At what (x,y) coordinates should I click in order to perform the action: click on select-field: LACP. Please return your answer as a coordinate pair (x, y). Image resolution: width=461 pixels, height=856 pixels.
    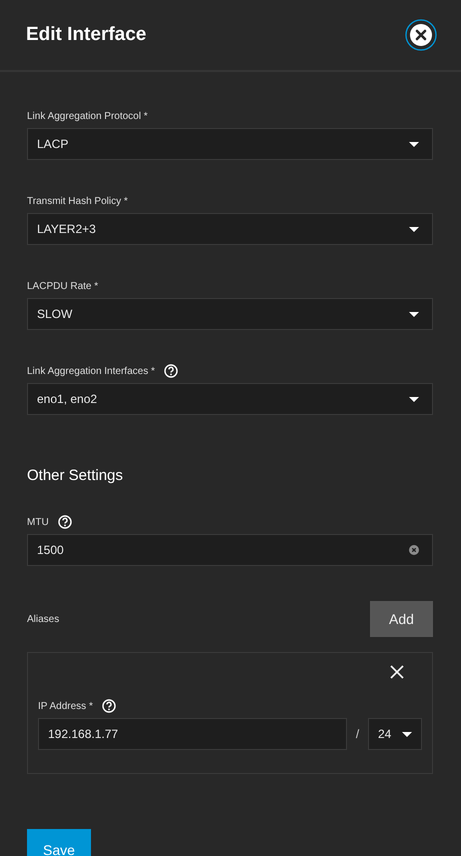
    Looking at the image, I should click on (230, 144).